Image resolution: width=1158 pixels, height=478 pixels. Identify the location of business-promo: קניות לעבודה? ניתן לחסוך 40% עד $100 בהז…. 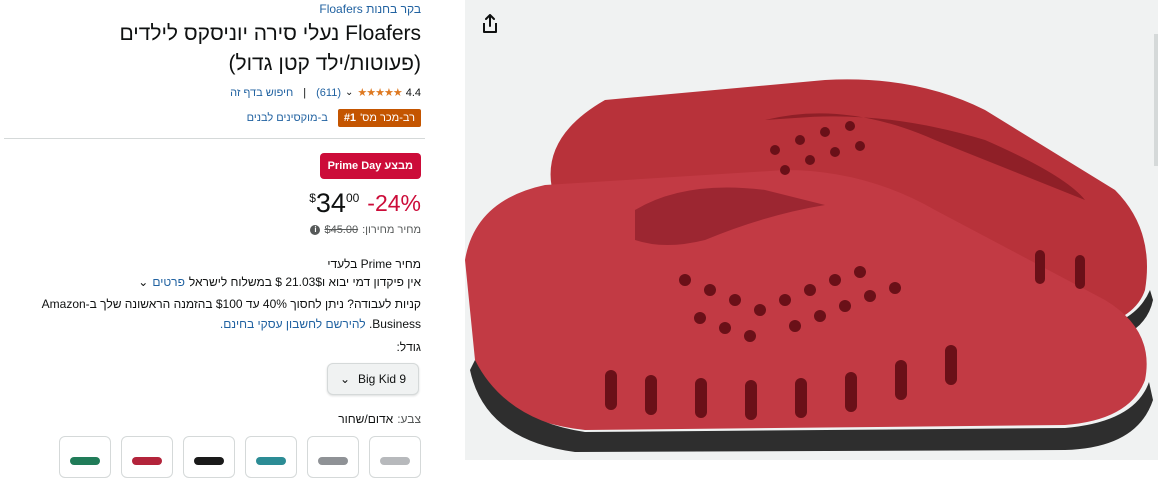
(211, 314).